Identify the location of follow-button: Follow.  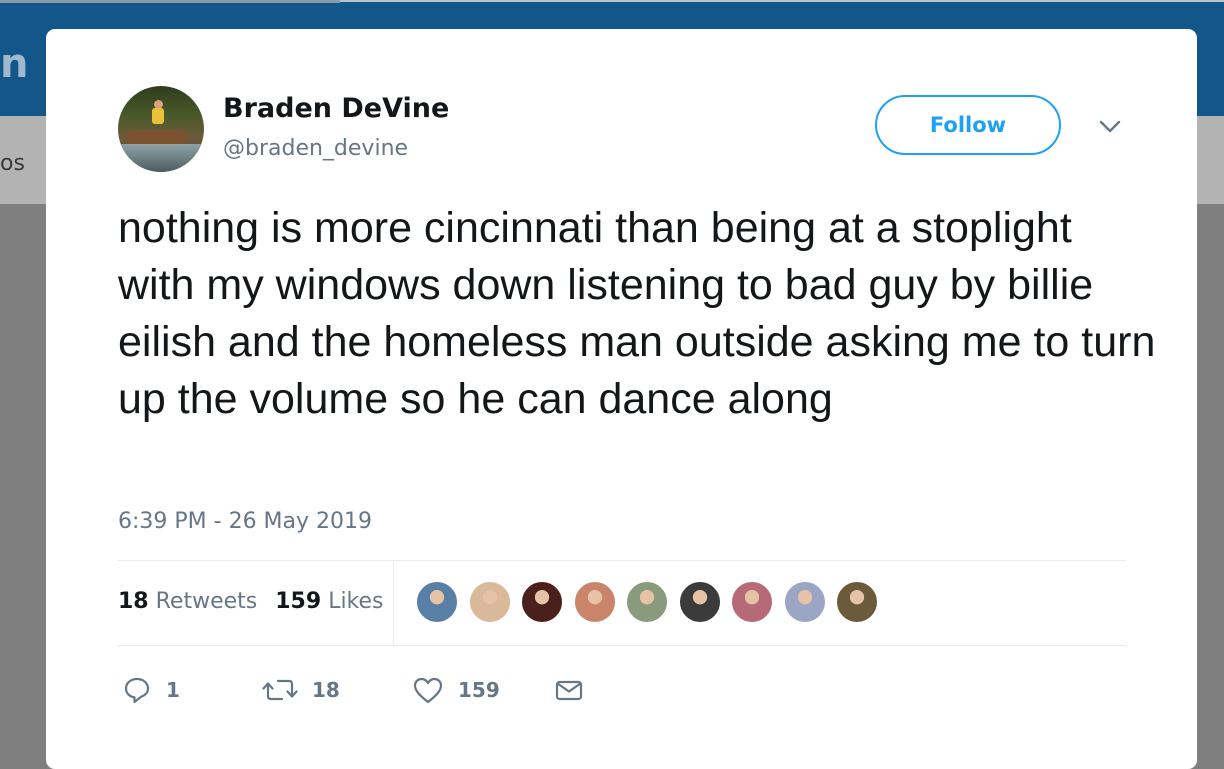
(968, 125).